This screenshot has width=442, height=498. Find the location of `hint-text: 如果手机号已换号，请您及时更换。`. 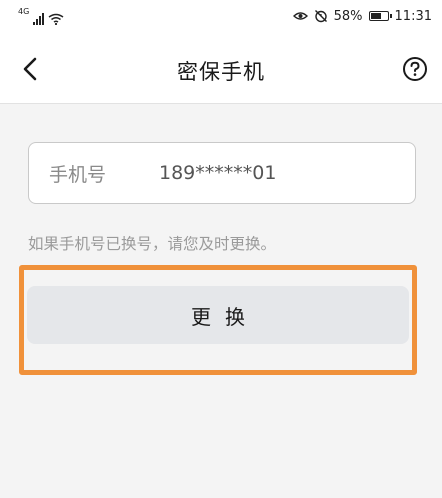

hint-text: 如果手机号已换号，请您及时更换。 is located at coordinates (152, 244).